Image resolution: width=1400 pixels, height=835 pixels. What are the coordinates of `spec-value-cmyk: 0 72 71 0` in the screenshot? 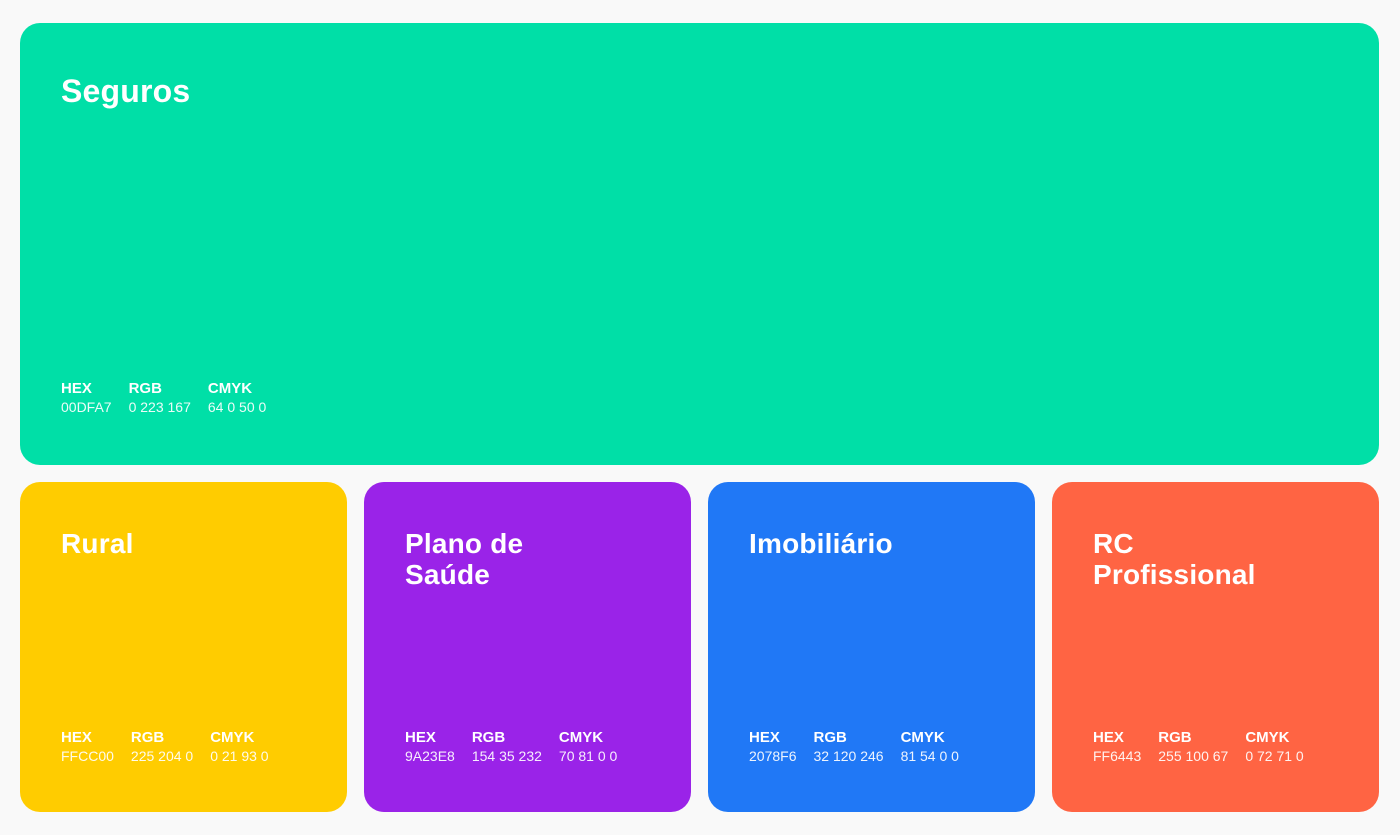 It's located at (1274, 756).